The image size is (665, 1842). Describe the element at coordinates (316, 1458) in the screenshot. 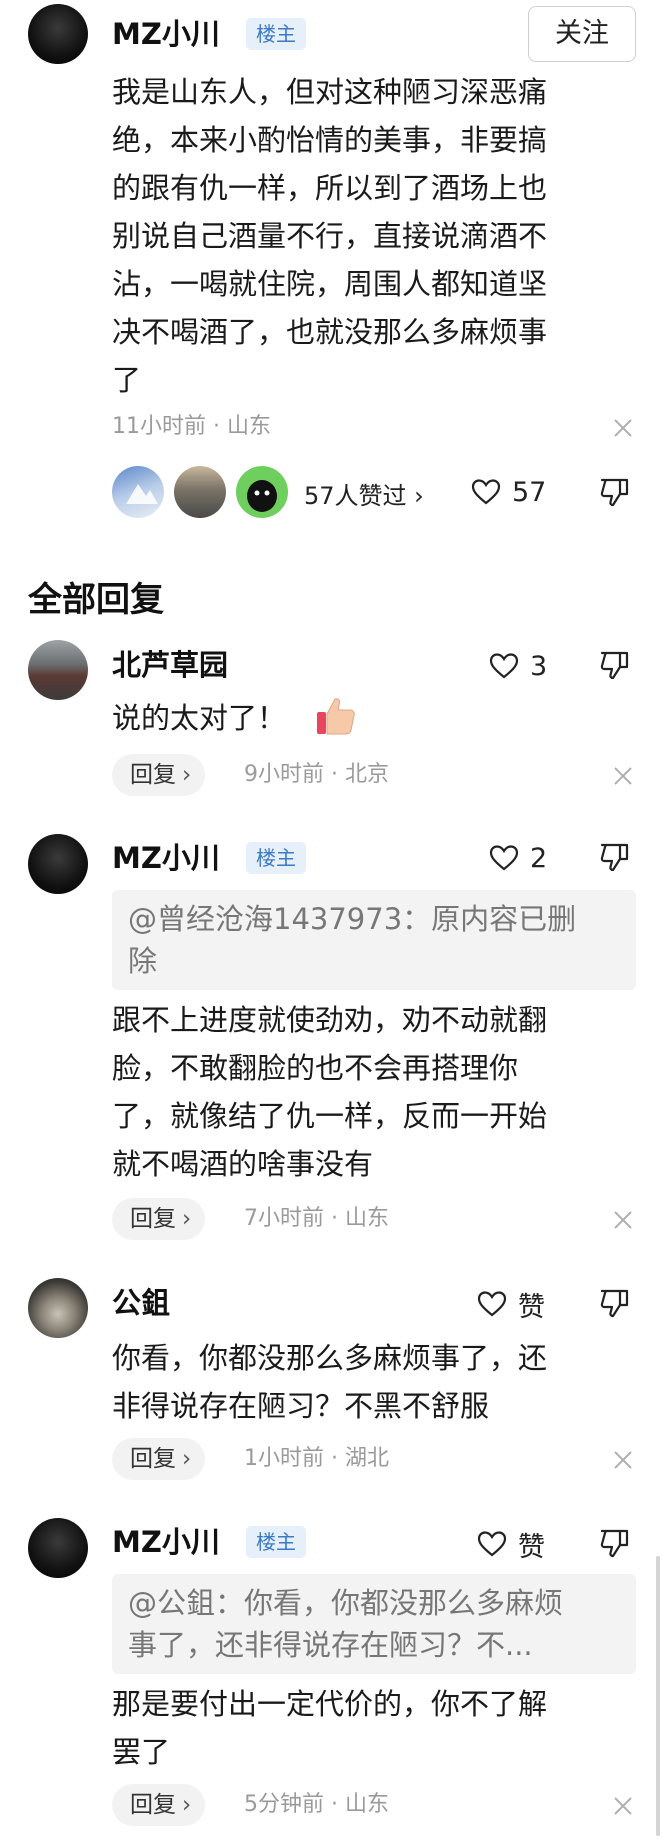

I see `reply-meta: 1小时前 · 湖北` at that location.